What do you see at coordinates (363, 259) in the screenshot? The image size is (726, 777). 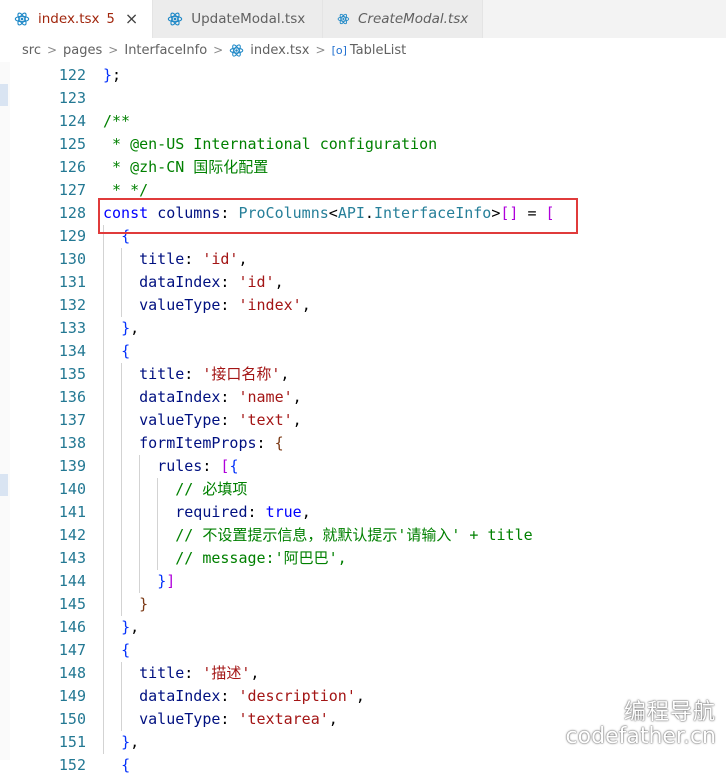 I see `code-line: 130 title: 'id',` at bounding box center [363, 259].